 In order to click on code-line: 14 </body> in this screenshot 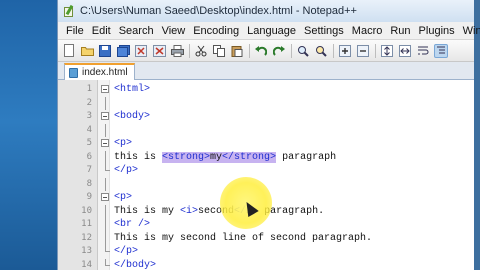, I will do `click(266, 264)`.